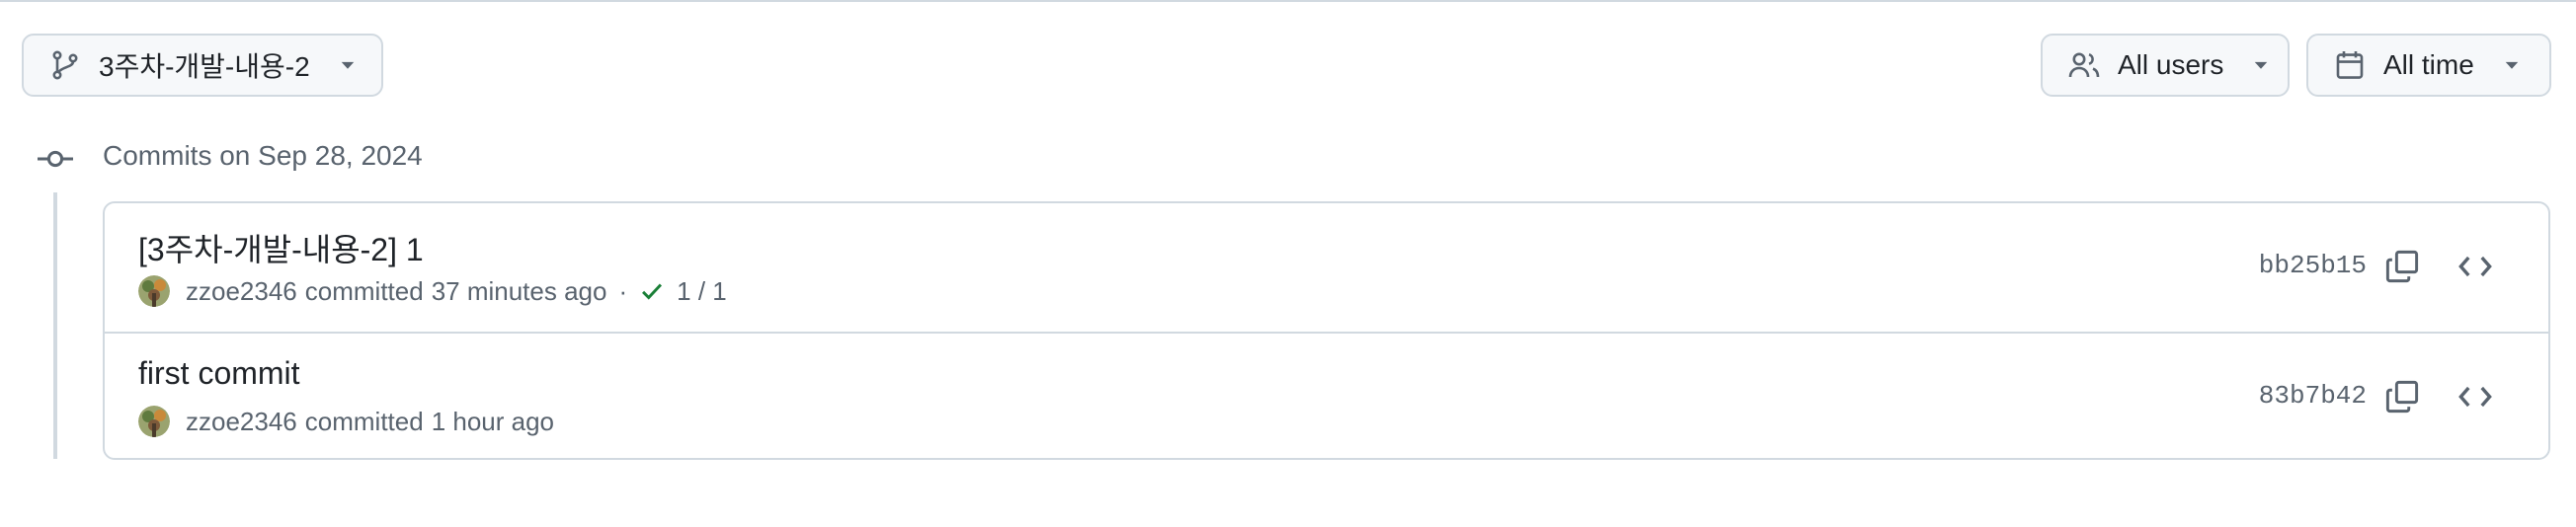 The width and height of the screenshot is (2576, 527). Describe the element at coordinates (519, 290) in the screenshot. I see `commit-time: 37 minutes ago` at that location.